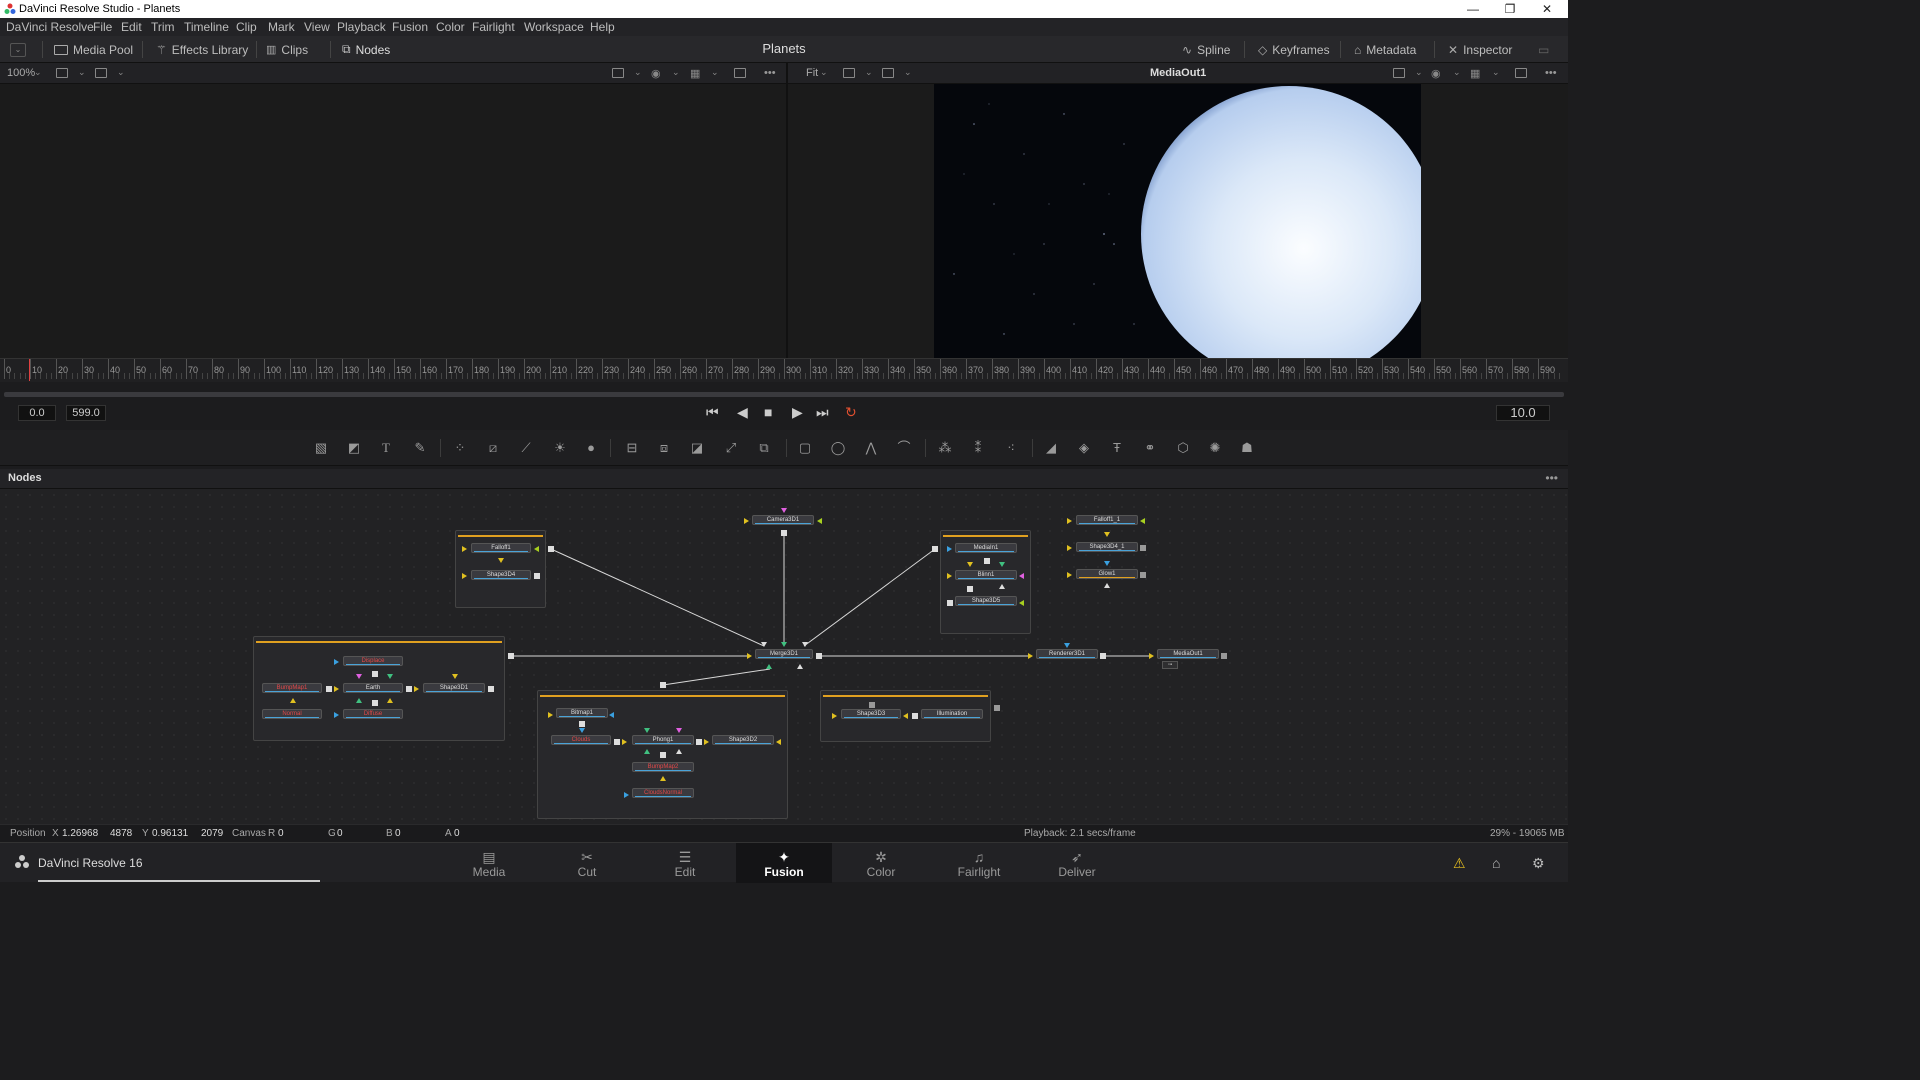 The height and width of the screenshot is (1080, 1920). Describe the element at coordinates (656, 73) in the screenshot. I see `color-channel-icon: ◉` at that location.